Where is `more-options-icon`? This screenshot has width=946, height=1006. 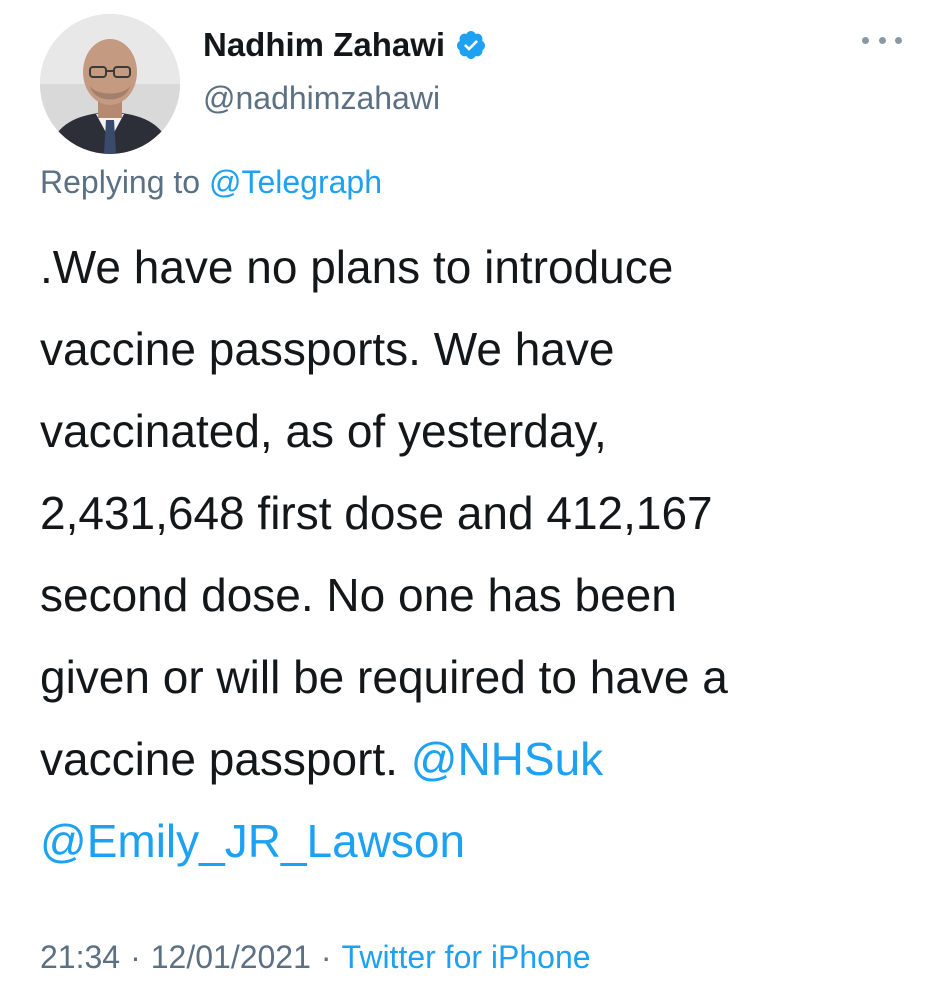 more-options-icon is located at coordinates (882, 40).